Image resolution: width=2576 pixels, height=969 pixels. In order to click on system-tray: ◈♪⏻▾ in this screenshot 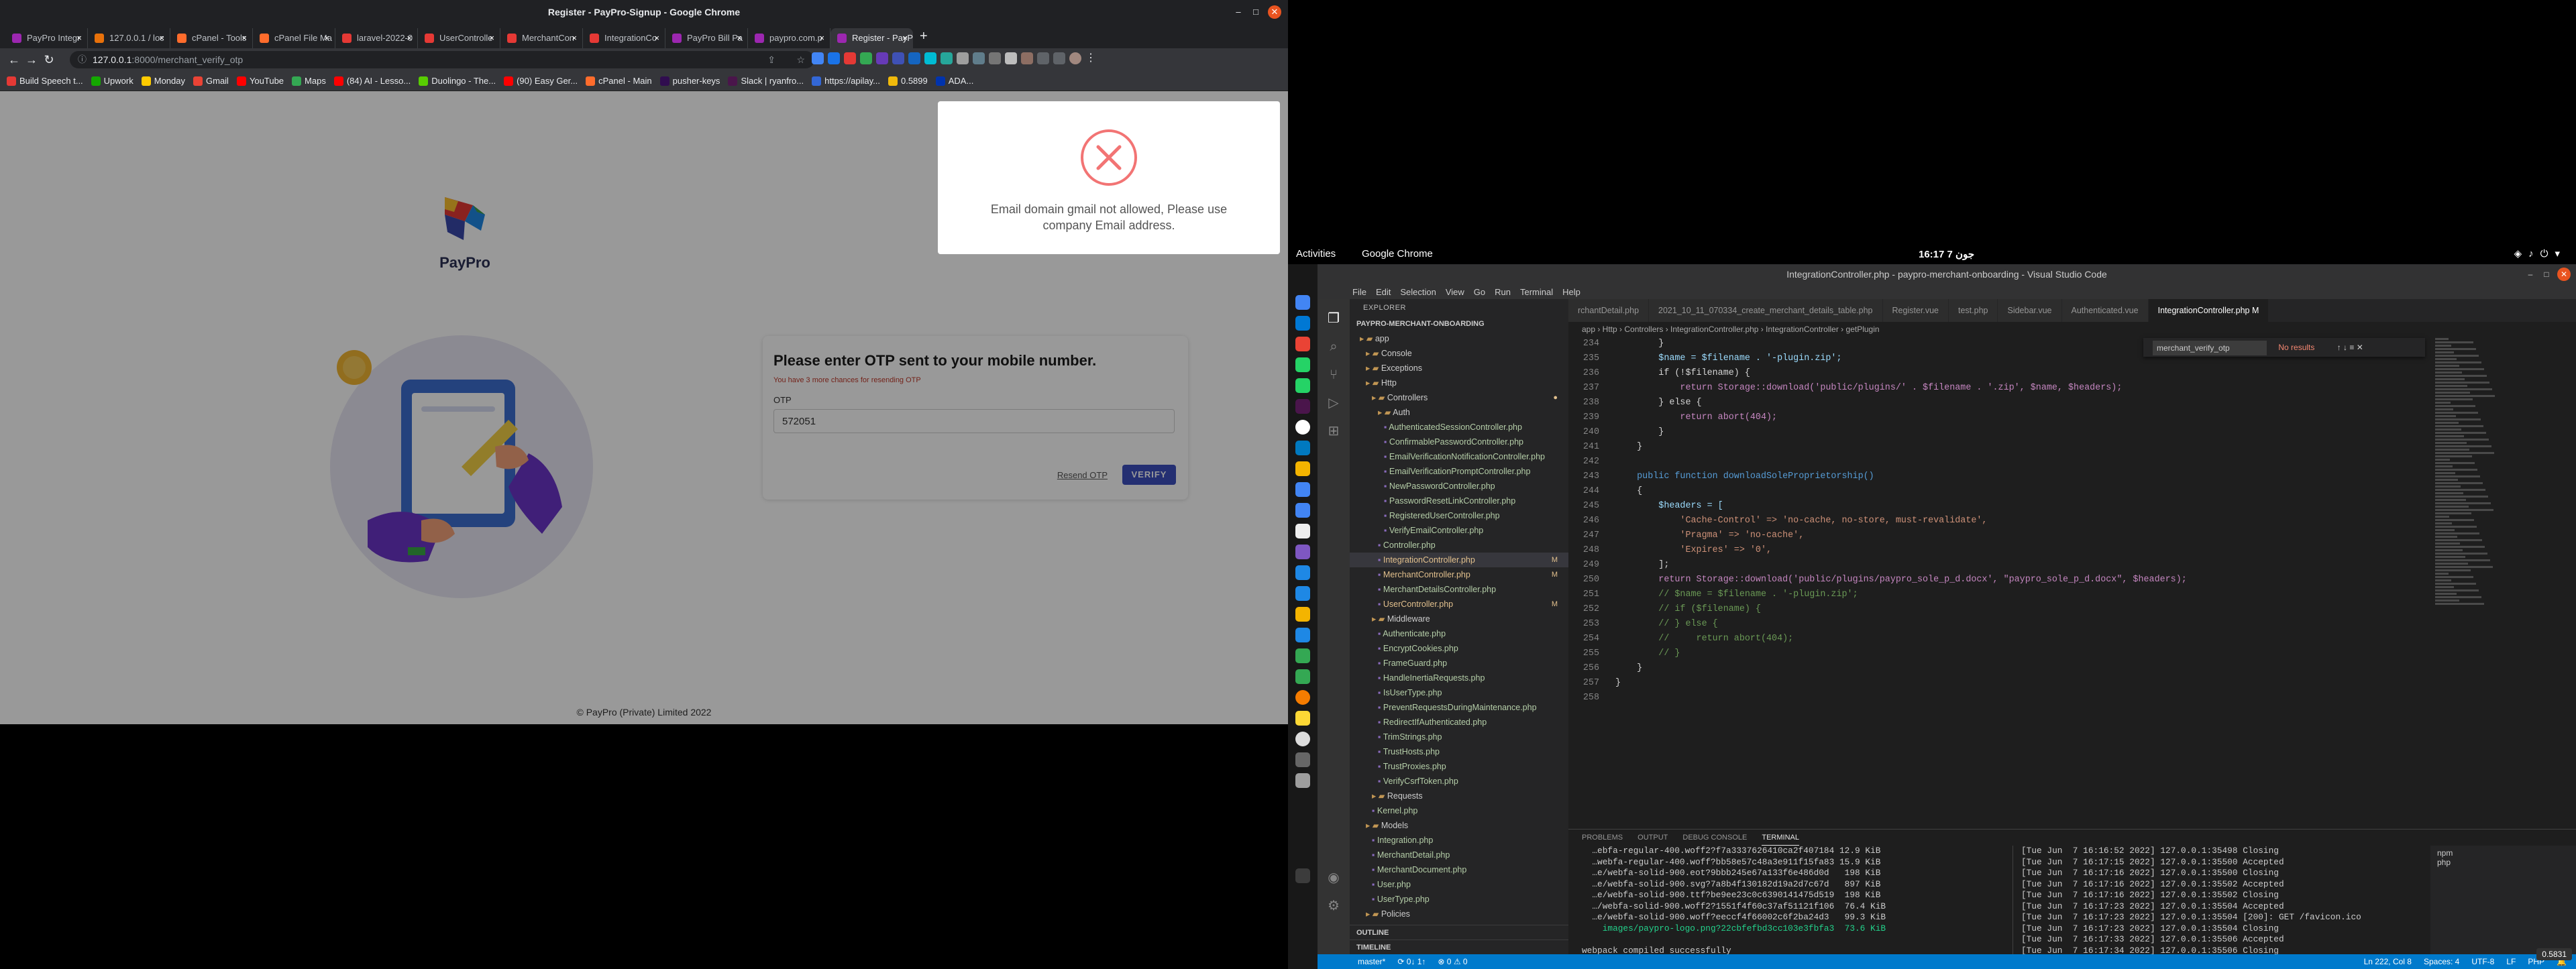, I will do `click(2540, 253)`.